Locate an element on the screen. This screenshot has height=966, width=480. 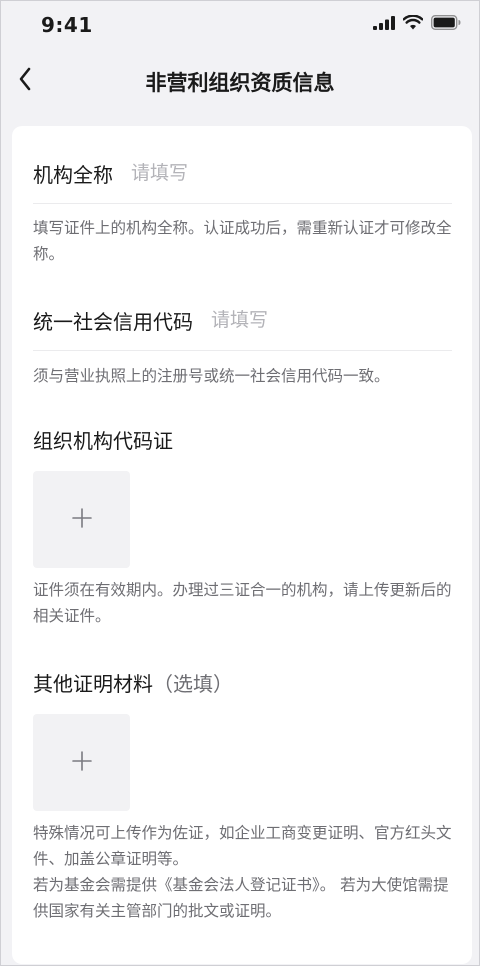
other-materials-title-text: 其他证明材料 is located at coordinates (93, 684).